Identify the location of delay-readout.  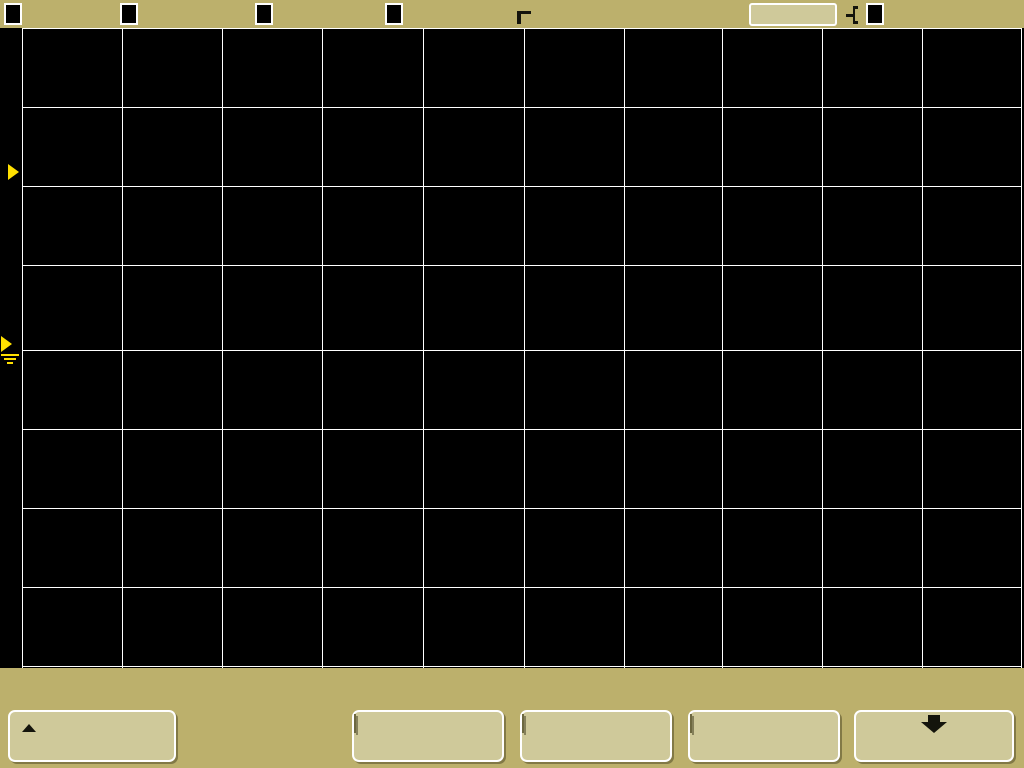
(555, 14).